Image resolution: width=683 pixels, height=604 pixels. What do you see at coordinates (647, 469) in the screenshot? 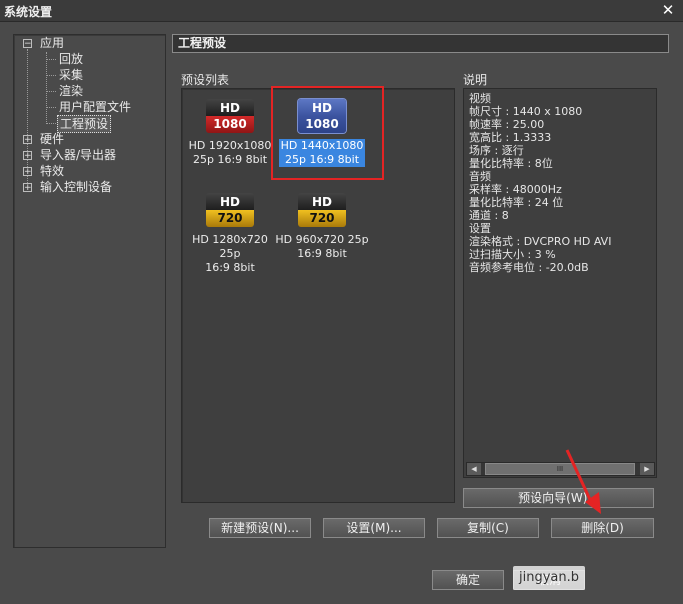
I see `scroll-right-icon: ▶` at bounding box center [647, 469].